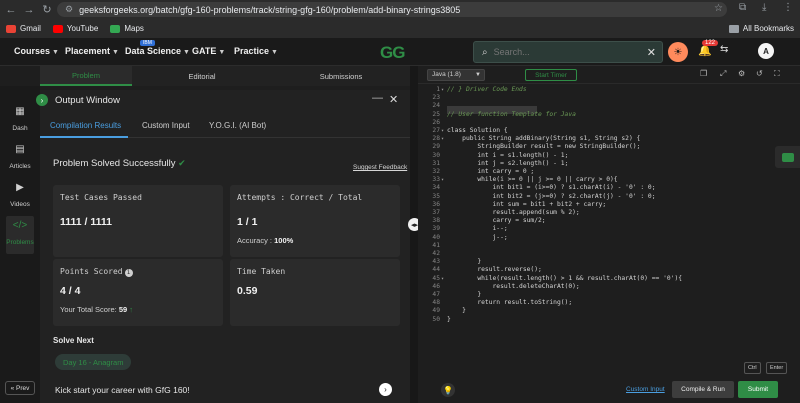 This screenshot has height=403, width=800. I want to click on menu-placement: Placement ▼, so click(92, 51).